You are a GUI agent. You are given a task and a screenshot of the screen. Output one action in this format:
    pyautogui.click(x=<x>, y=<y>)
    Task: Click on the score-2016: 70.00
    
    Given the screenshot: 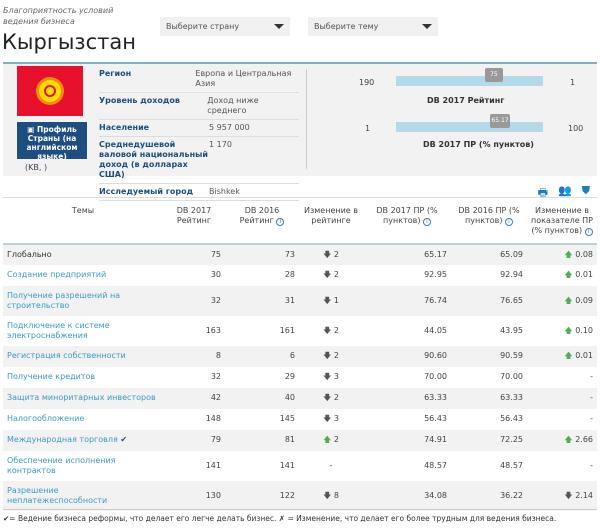 What is the action you would take?
    pyautogui.click(x=511, y=376)
    